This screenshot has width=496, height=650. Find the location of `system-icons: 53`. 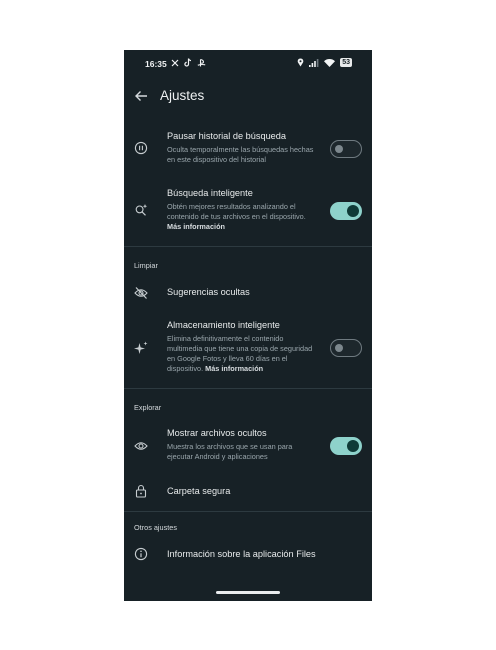

system-icons: 53 is located at coordinates (324, 62).